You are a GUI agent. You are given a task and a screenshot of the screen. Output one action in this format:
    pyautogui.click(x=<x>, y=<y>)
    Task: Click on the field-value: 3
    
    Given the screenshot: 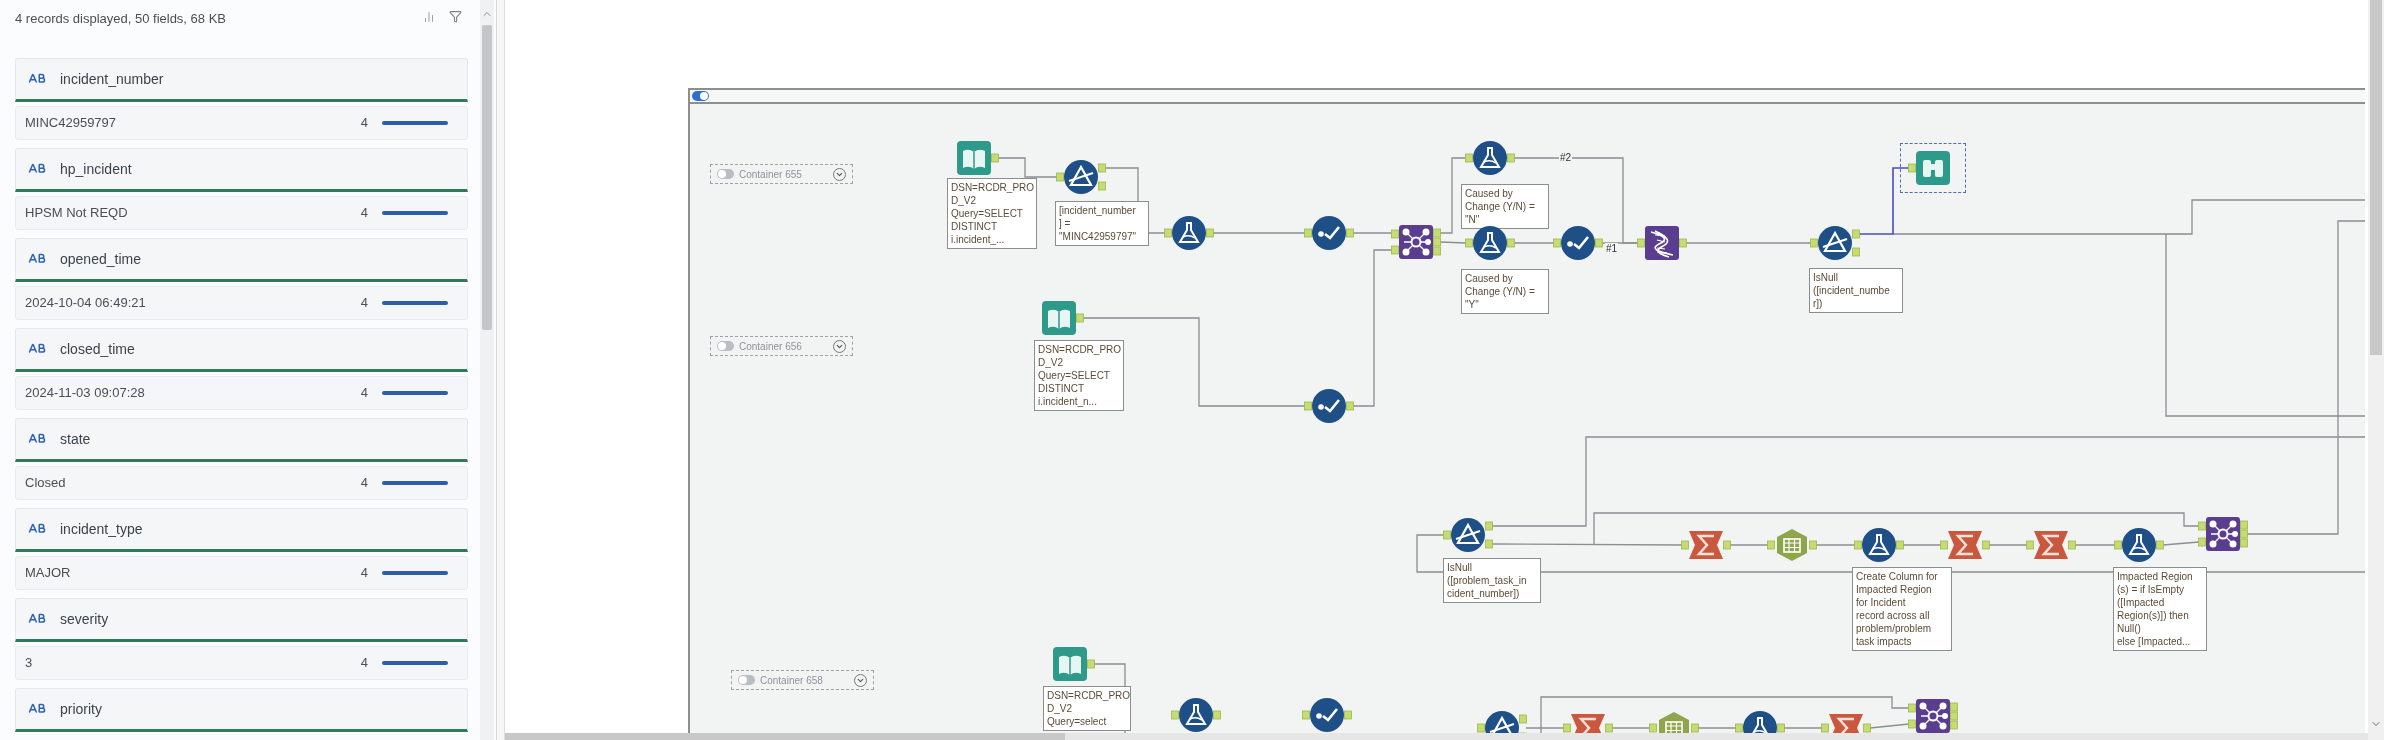 What is the action you would take?
    pyautogui.click(x=29, y=663)
    